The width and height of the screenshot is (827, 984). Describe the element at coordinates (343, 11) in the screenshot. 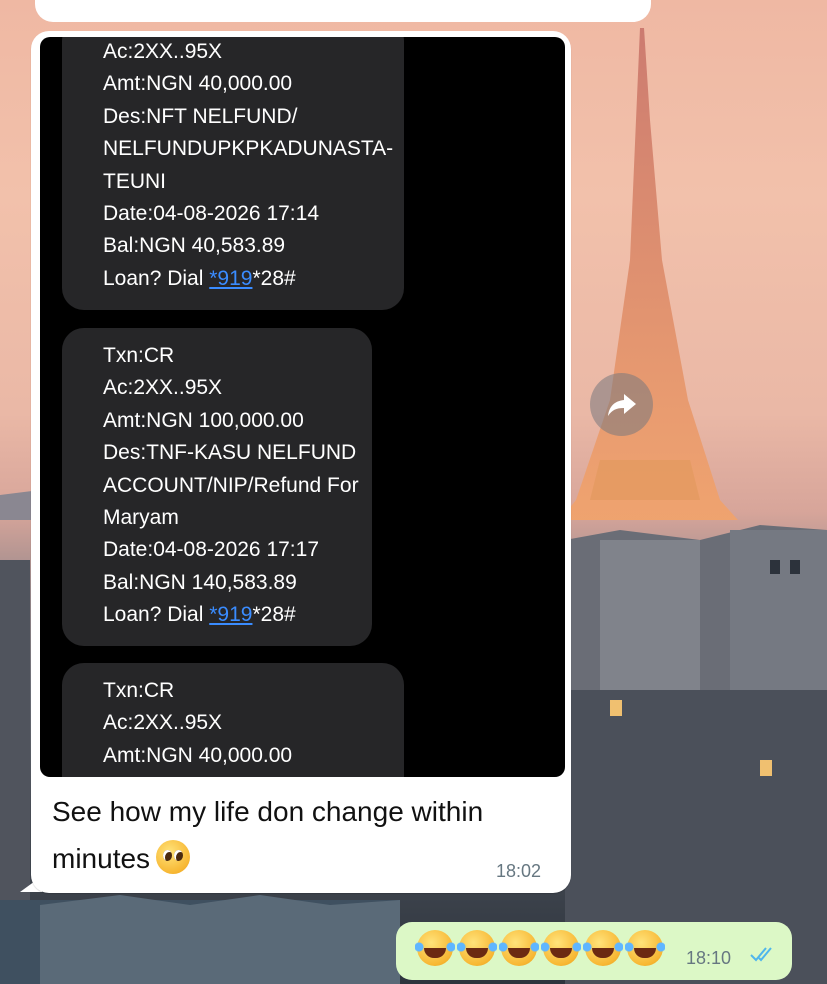

I see `previous-message-bubble` at that location.